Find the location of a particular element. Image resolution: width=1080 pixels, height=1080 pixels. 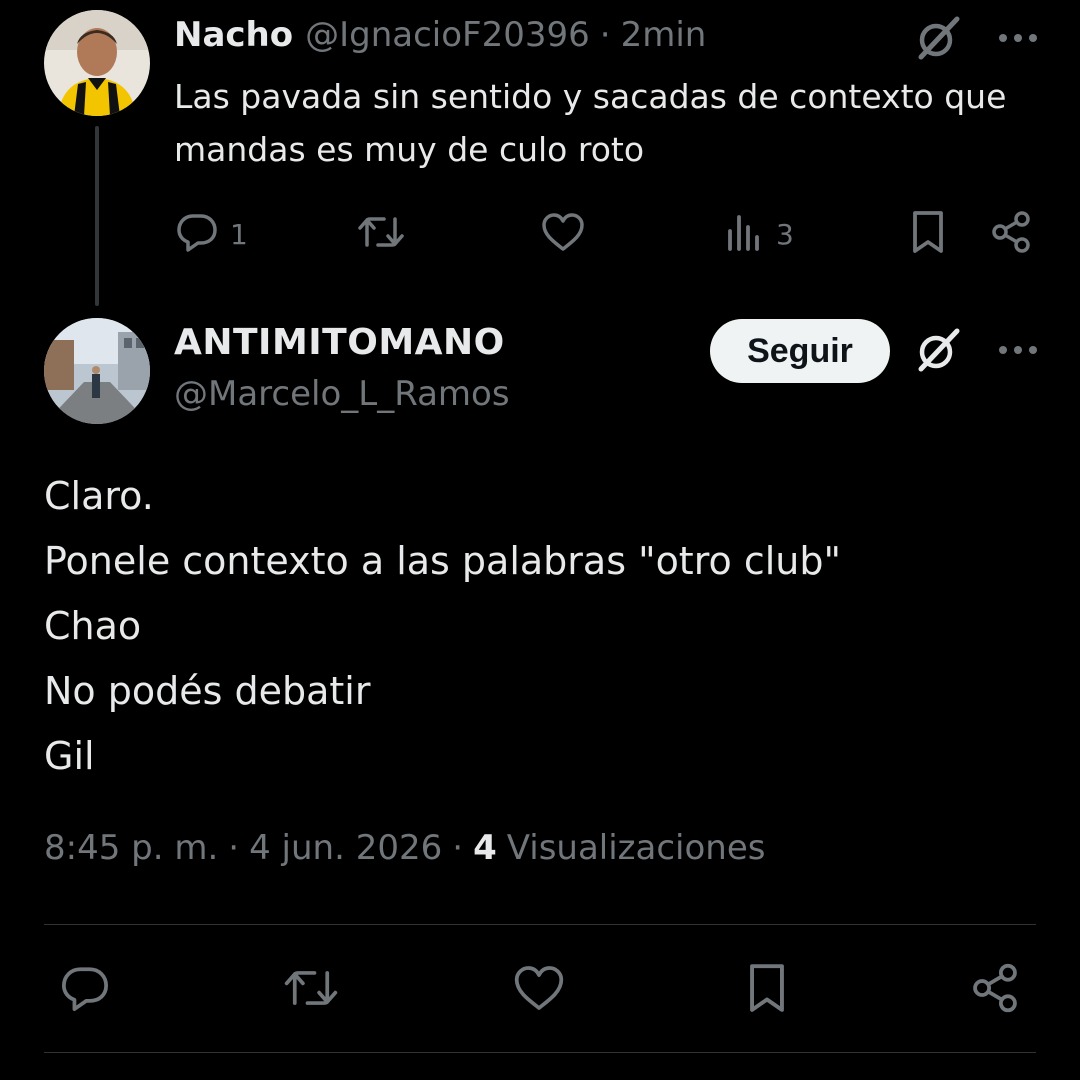

reply-button is located at coordinates (85, 990).